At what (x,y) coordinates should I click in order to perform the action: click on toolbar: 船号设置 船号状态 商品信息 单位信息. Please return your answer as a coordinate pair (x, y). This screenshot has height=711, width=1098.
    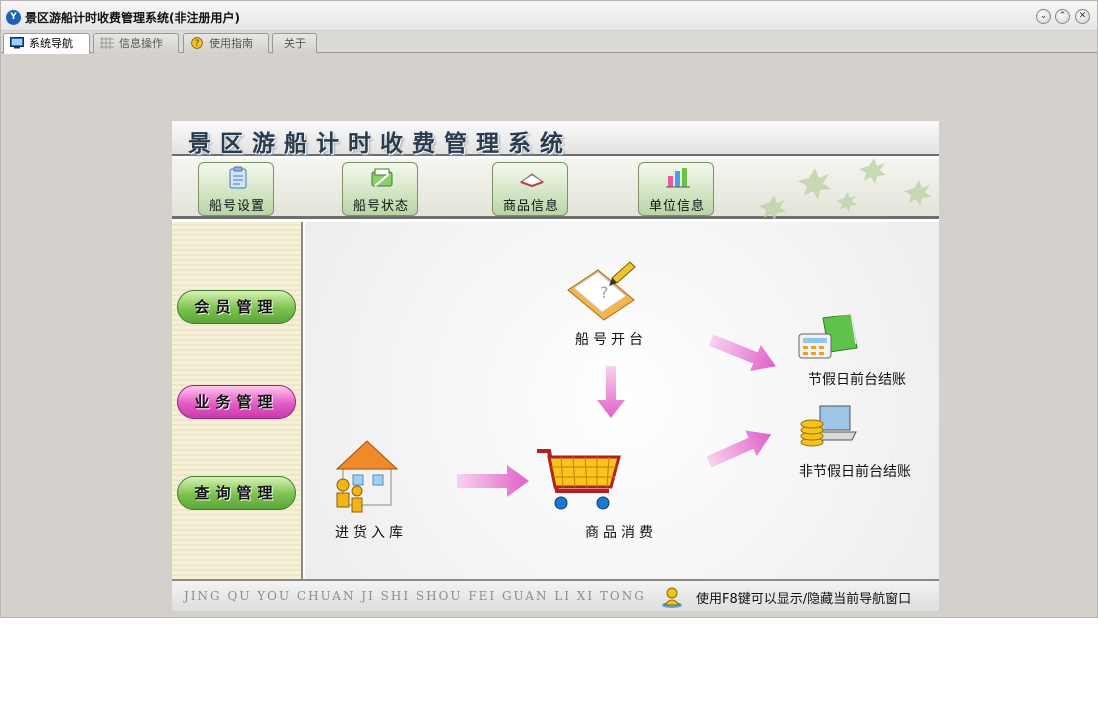
    Looking at the image, I should click on (555, 188).